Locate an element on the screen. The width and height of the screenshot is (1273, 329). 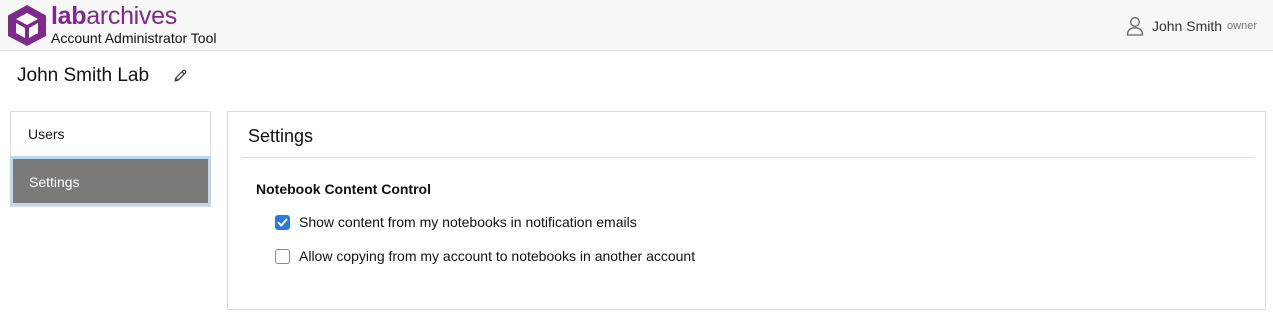
user-menu: John Smith owner is located at coordinates (1191, 26).